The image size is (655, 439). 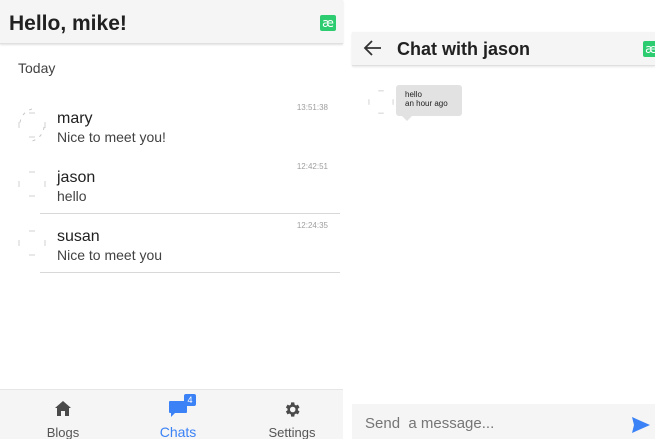 I want to click on chat-item-mary: mary Nice to meet you! 13:51:38, so click(x=171, y=125).